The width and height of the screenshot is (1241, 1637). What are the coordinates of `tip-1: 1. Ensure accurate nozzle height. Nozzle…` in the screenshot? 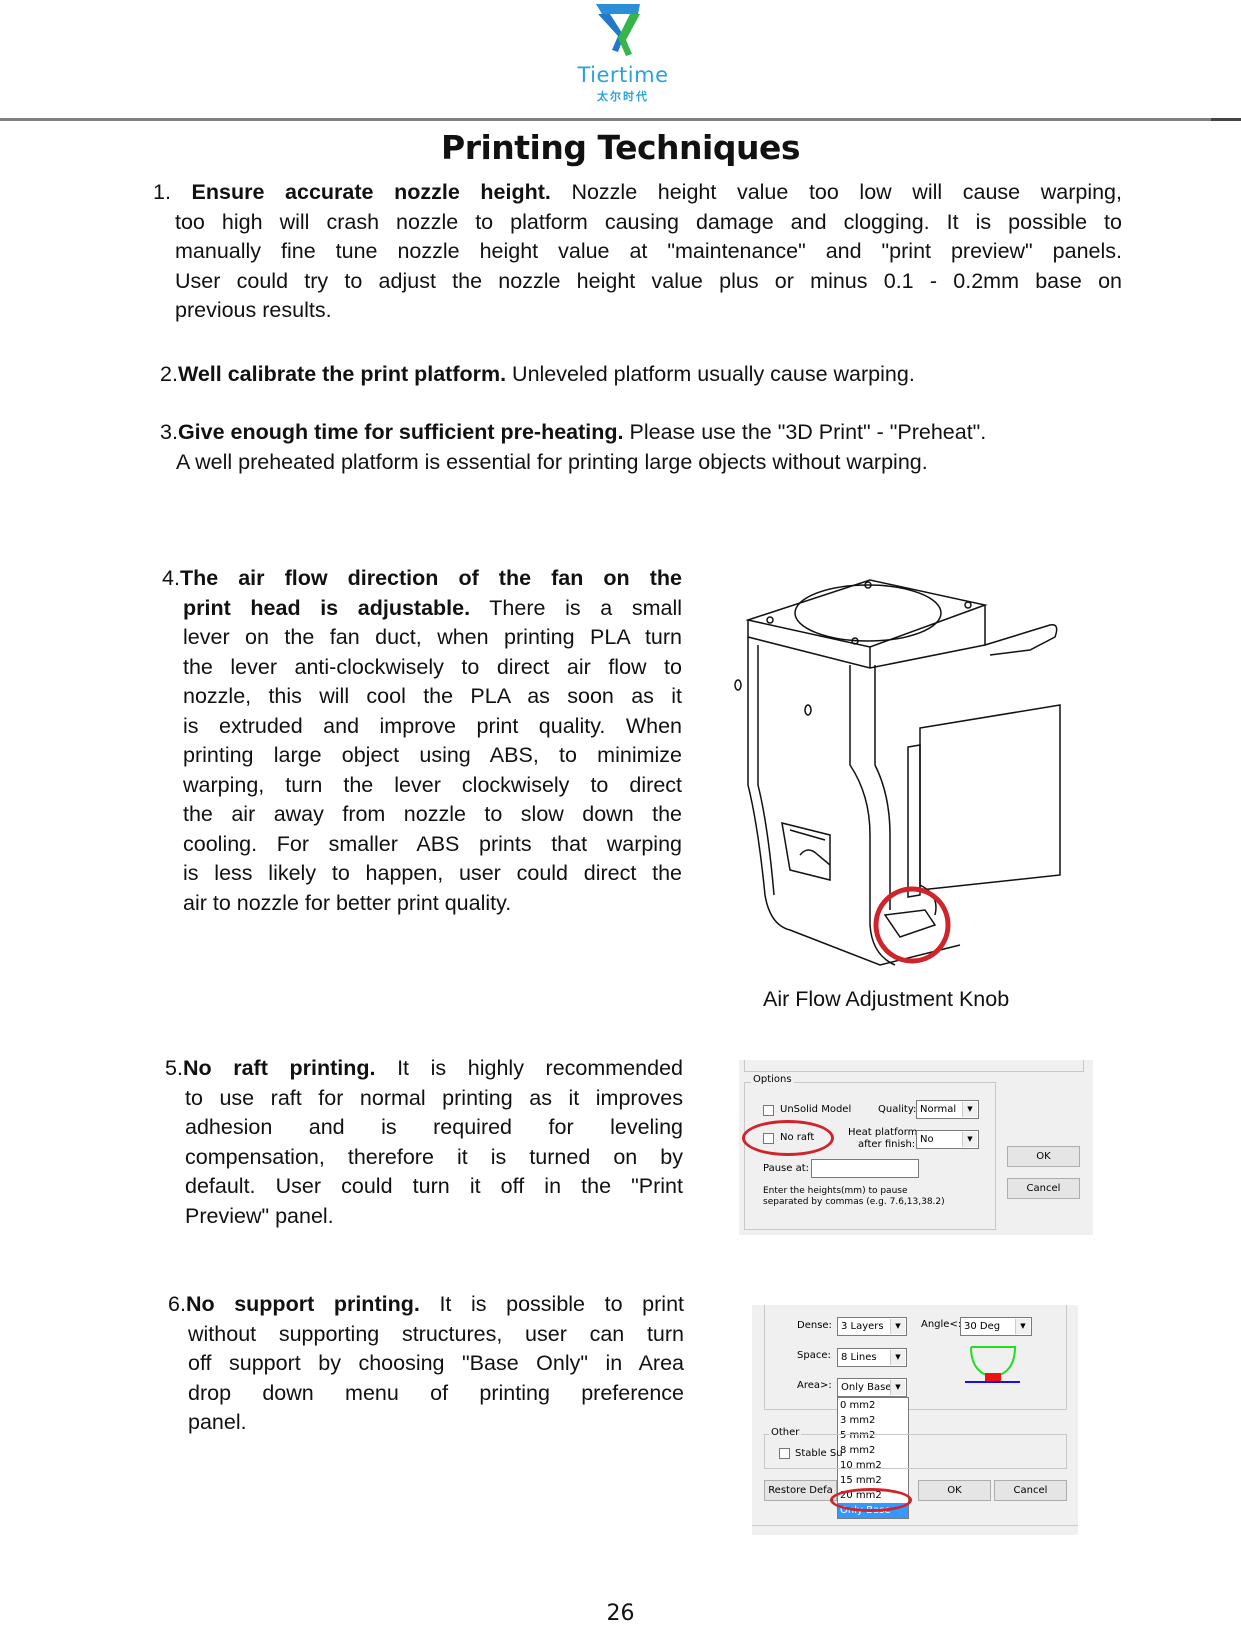 It's located at (637, 252).